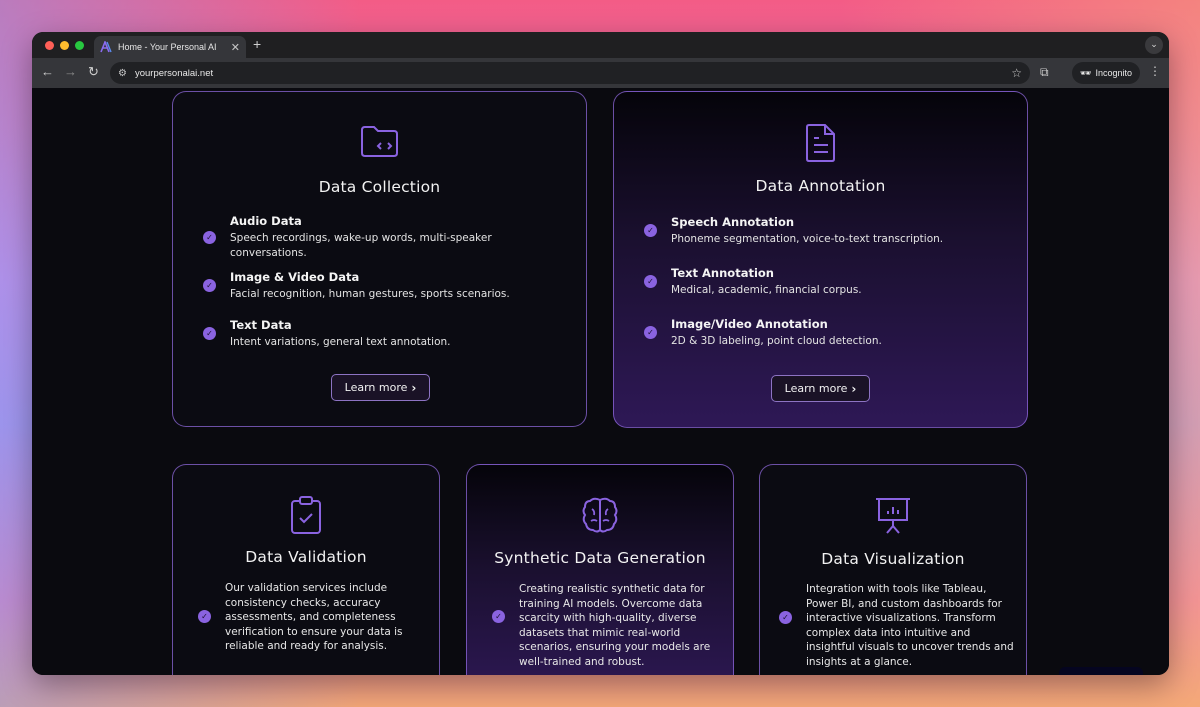 The width and height of the screenshot is (1200, 707). I want to click on item-title: Speech Annotation, so click(733, 222).